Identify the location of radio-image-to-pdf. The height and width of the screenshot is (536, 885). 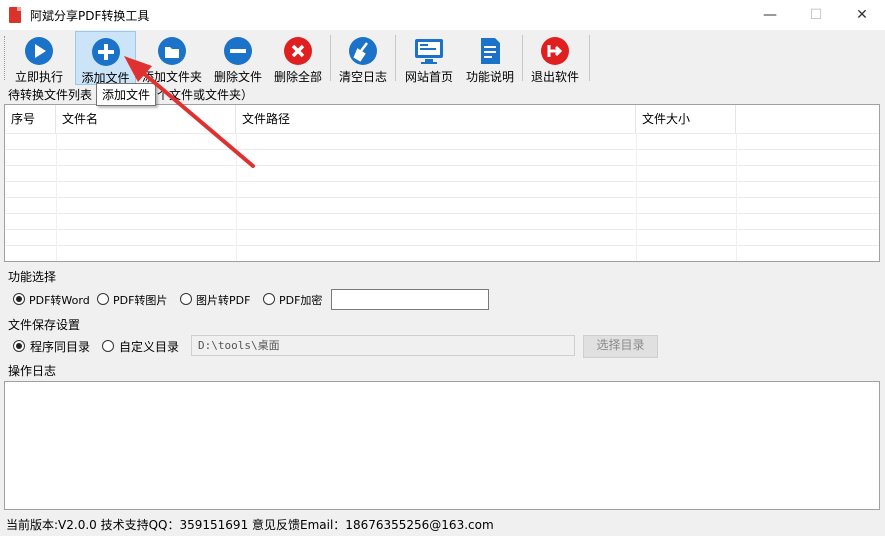
(186, 299).